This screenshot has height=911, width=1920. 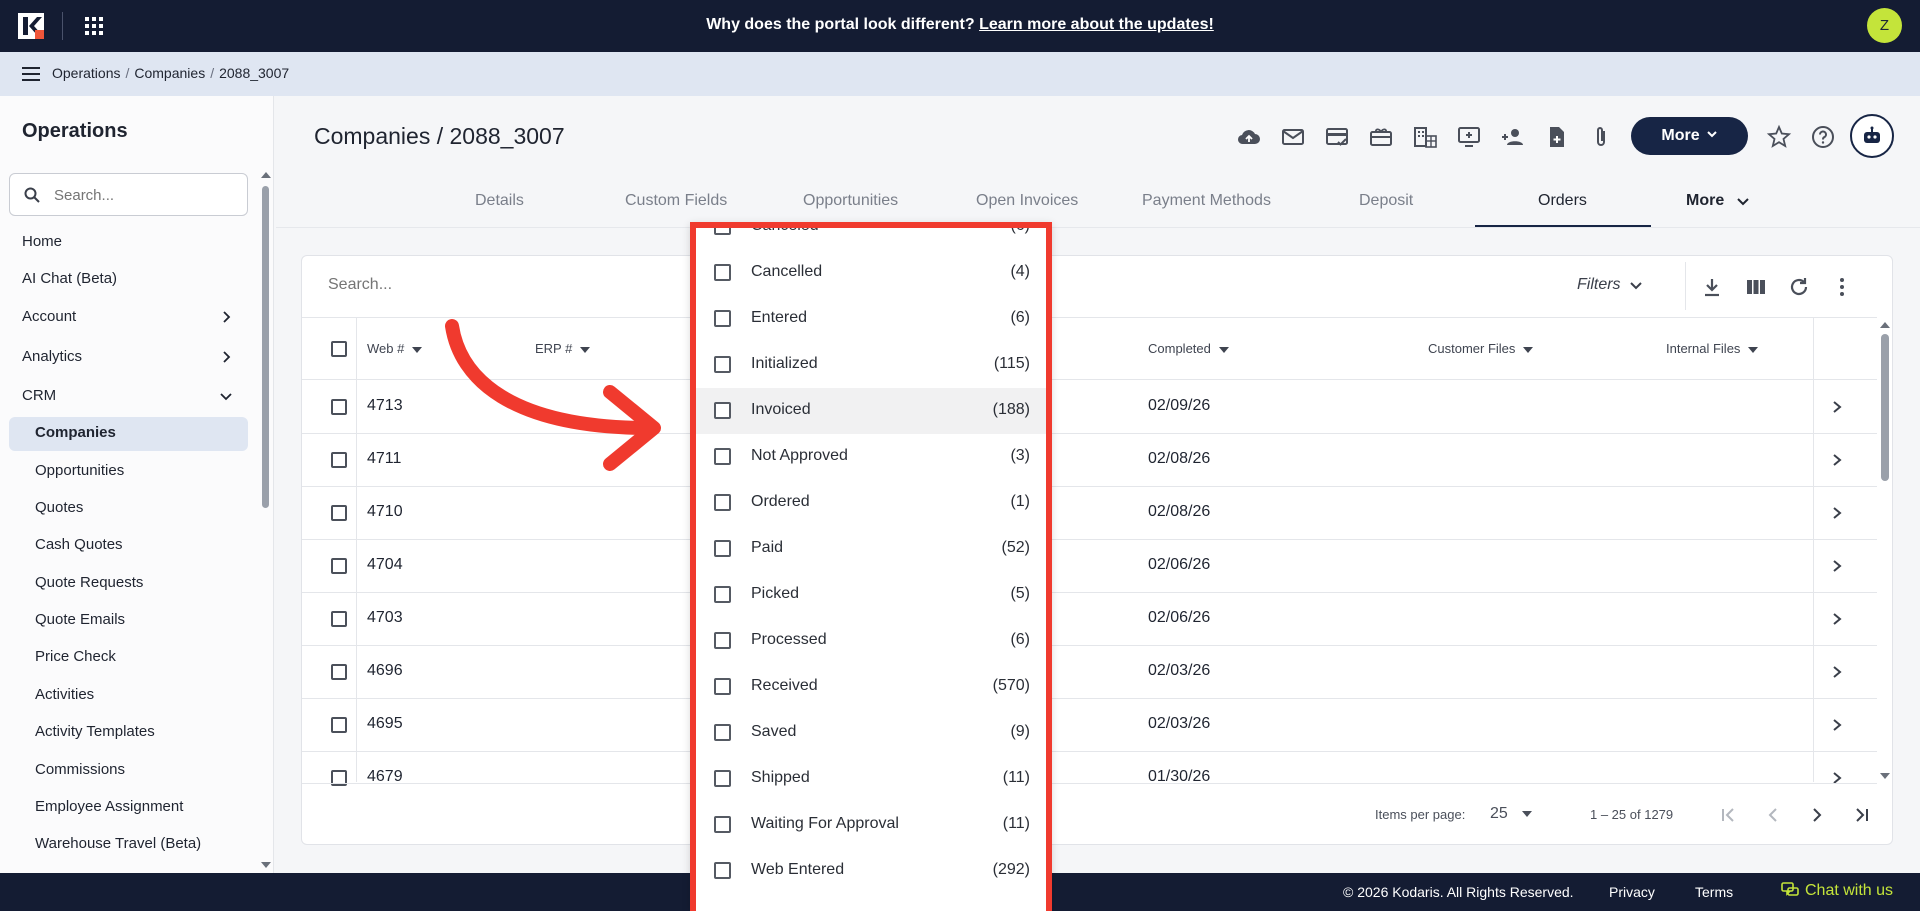 What do you see at coordinates (1601, 137) in the screenshot?
I see `attachment-icon` at bounding box center [1601, 137].